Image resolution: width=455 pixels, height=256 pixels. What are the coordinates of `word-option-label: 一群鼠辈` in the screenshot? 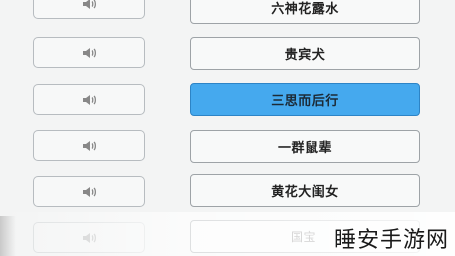 It's located at (304, 148).